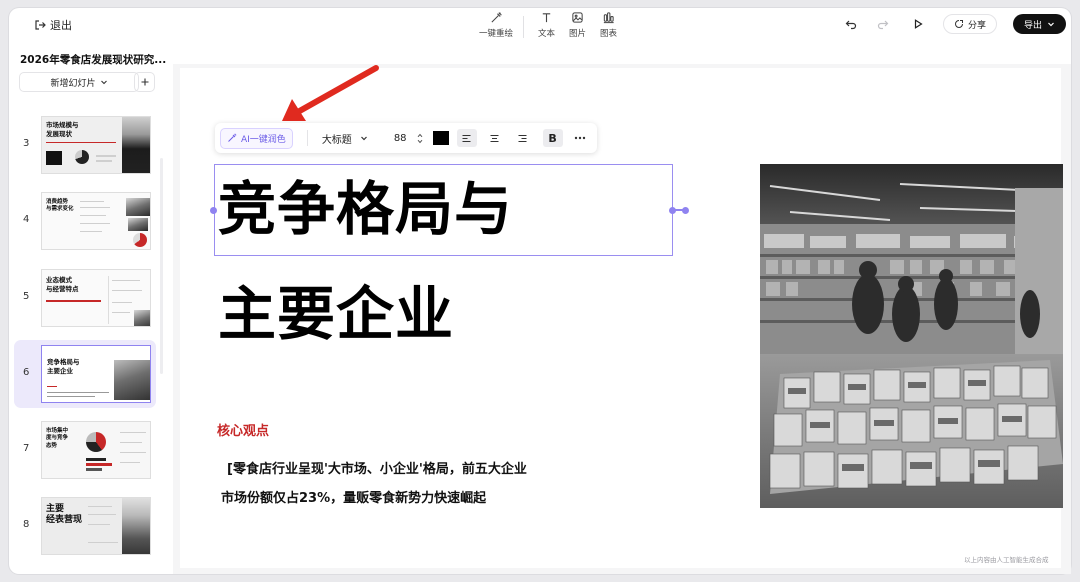  I want to click on redo-icon, so click(883, 25).